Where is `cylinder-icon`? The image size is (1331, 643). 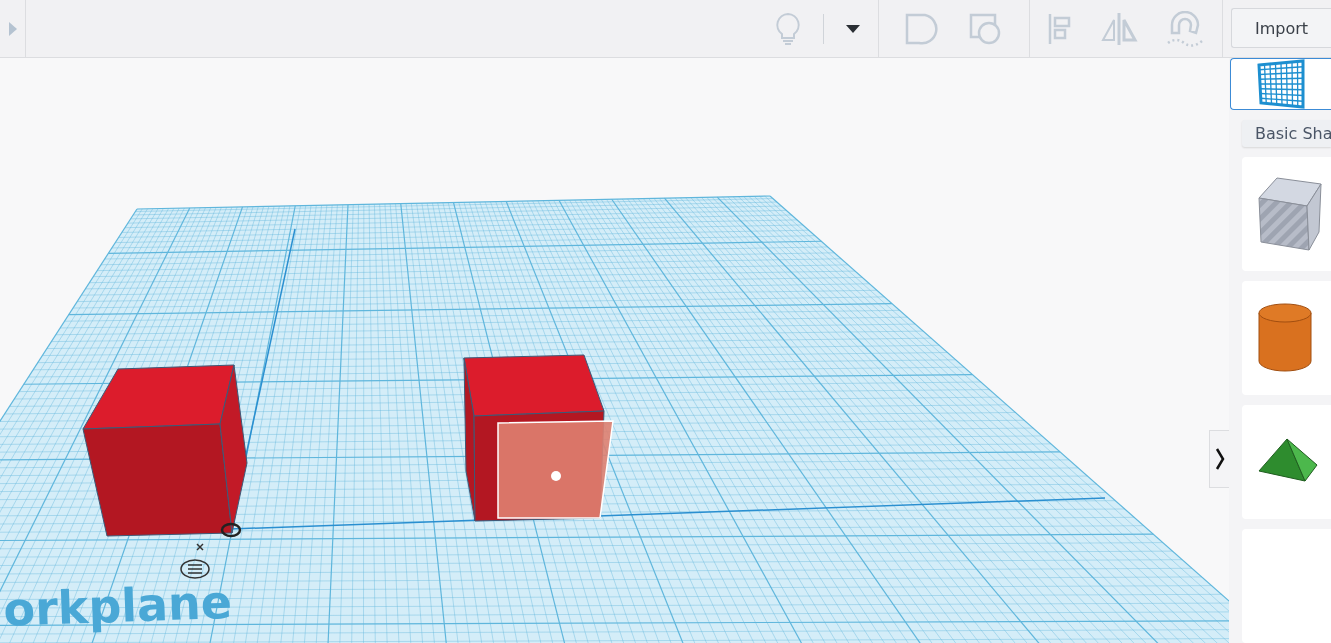
cylinder-icon is located at coordinates (1285, 338).